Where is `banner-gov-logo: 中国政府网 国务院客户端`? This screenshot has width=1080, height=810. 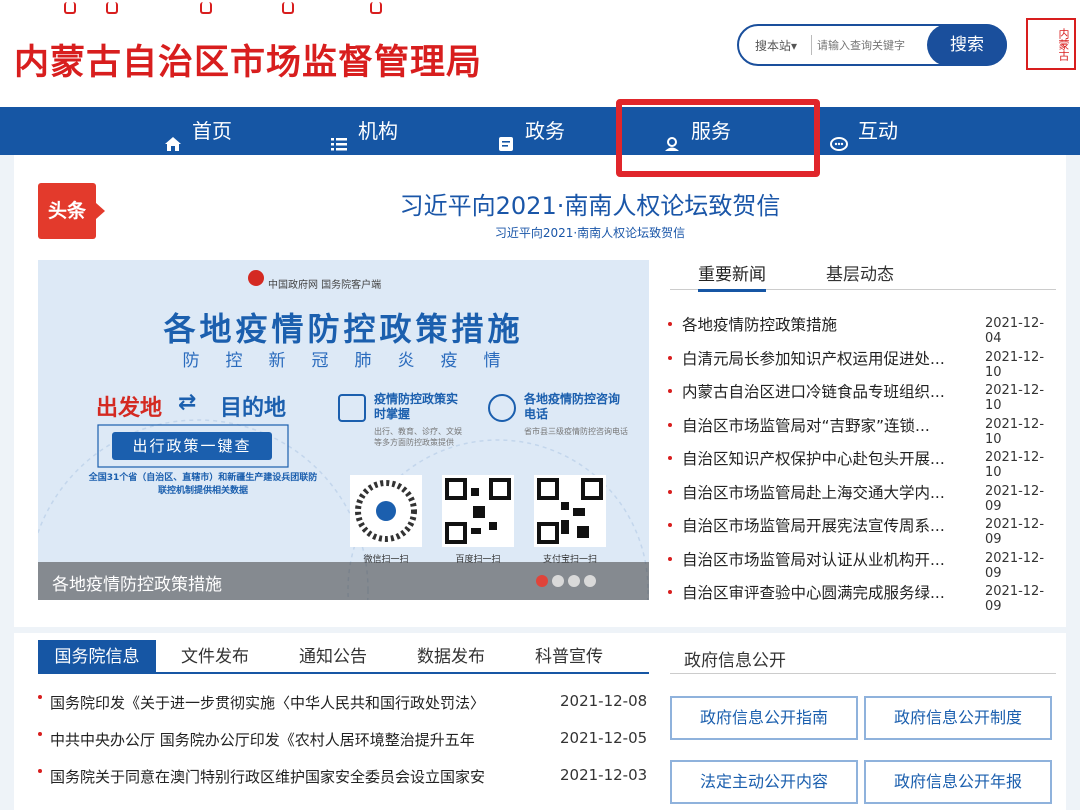 banner-gov-logo: 中国政府网 国务院客户端 is located at coordinates (325, 285).